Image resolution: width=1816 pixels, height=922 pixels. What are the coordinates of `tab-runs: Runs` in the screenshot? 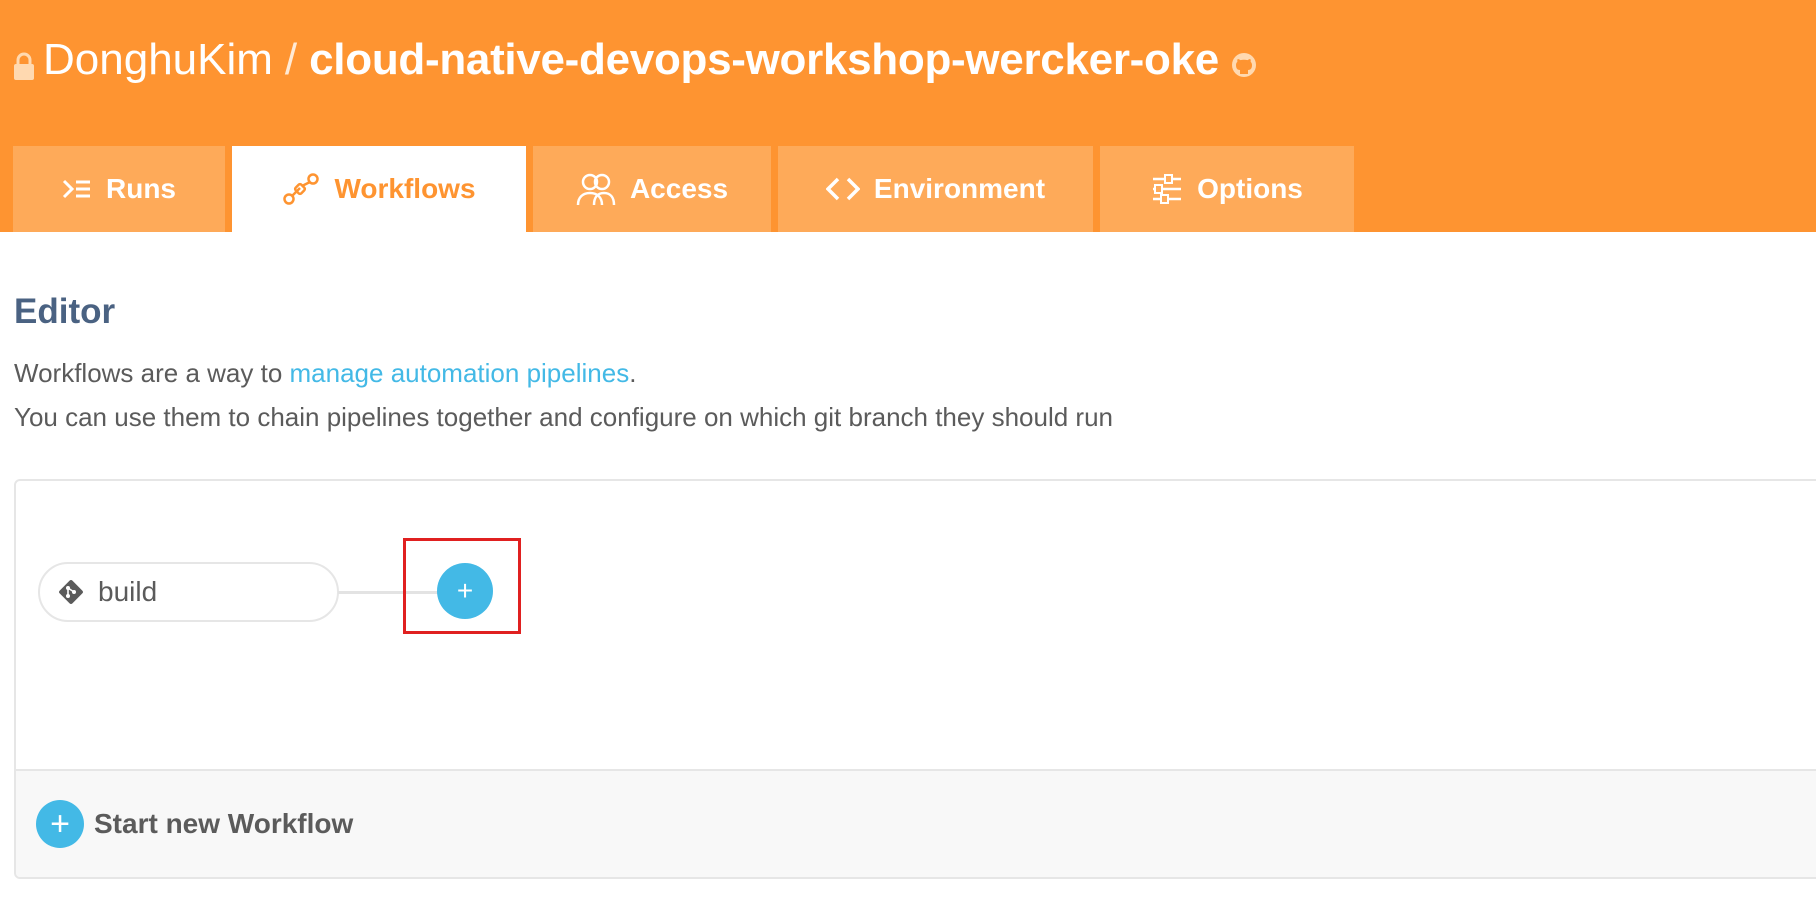 It's located at (119, 189).